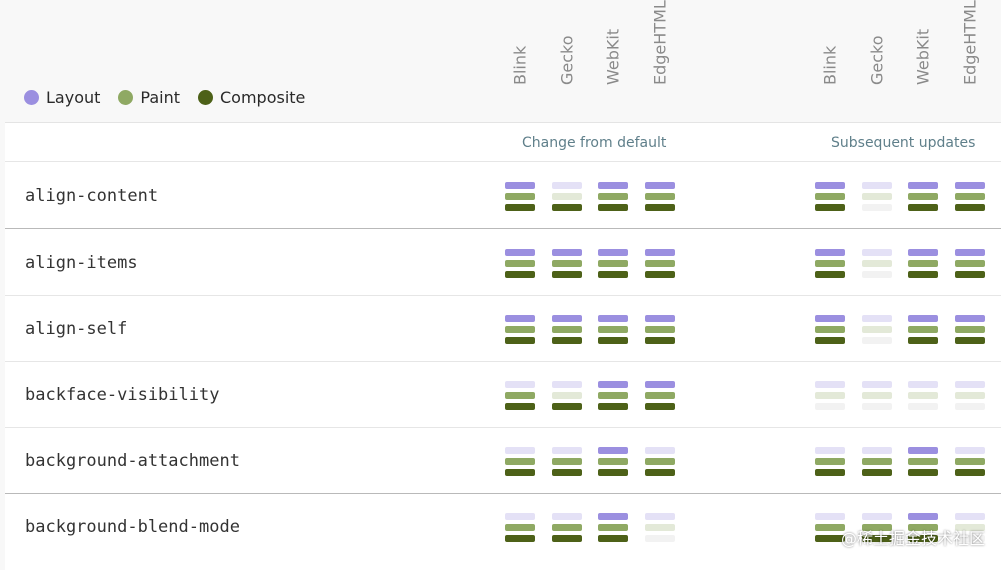  I want to click on property-name: align-items, so click(81, 263).